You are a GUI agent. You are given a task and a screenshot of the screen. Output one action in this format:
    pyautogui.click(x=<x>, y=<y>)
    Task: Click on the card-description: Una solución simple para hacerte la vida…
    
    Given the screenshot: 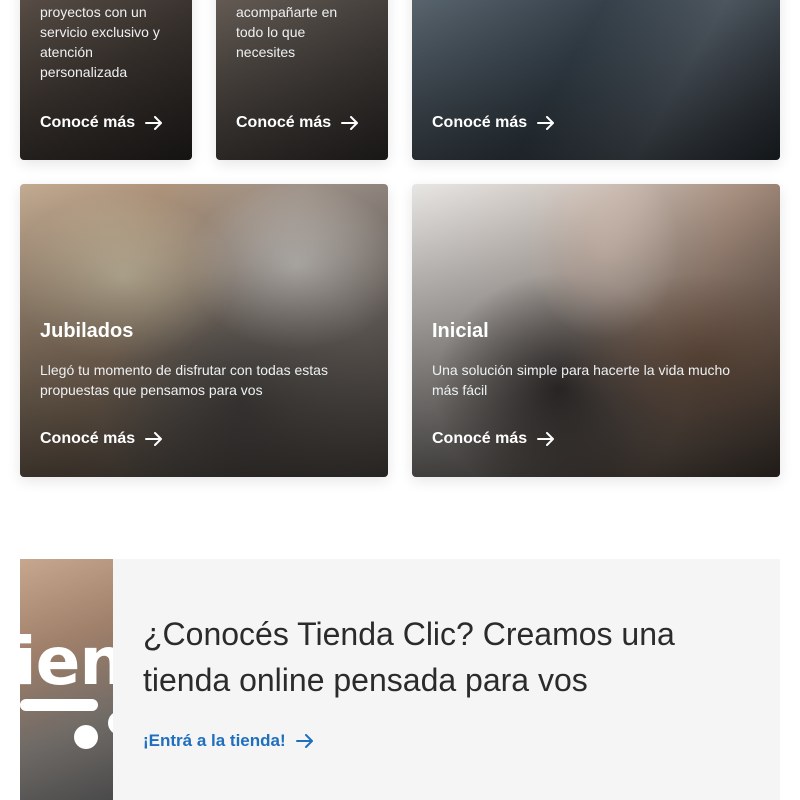 What is the action you would take?
    pyautogui.click(x=581, y=380)
    